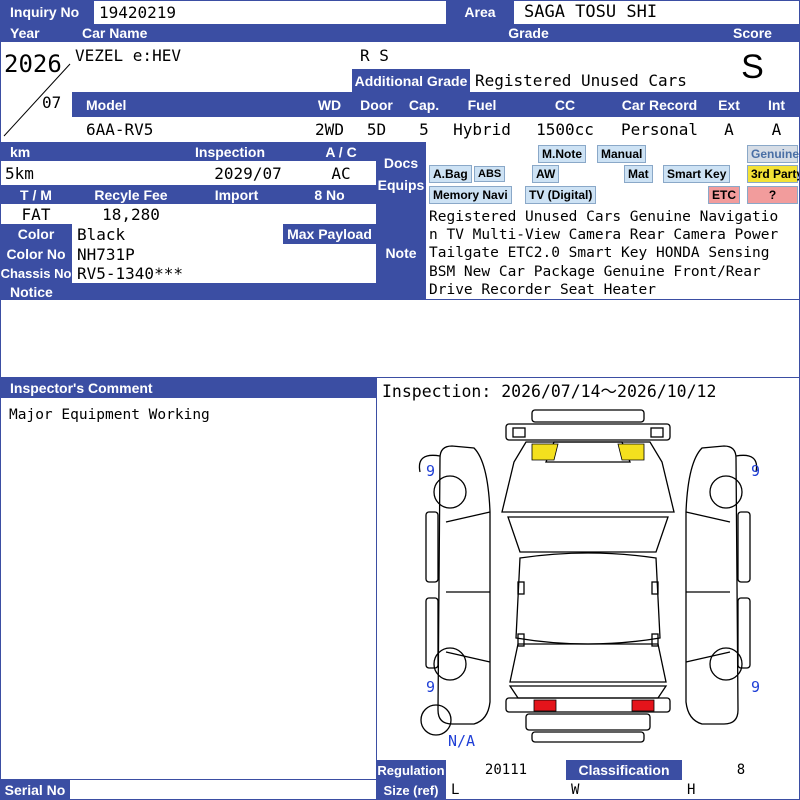 Image resolution: width=800 pixels, height=800 pixels. What do you see at coordinates (506, 790) in the screenshot?
I see `size-l: L` at bounding box center [506, 790].